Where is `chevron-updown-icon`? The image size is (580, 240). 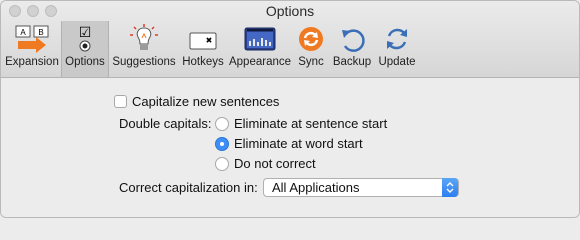
chevron-updown-icon is located at coordinates (450, 187).